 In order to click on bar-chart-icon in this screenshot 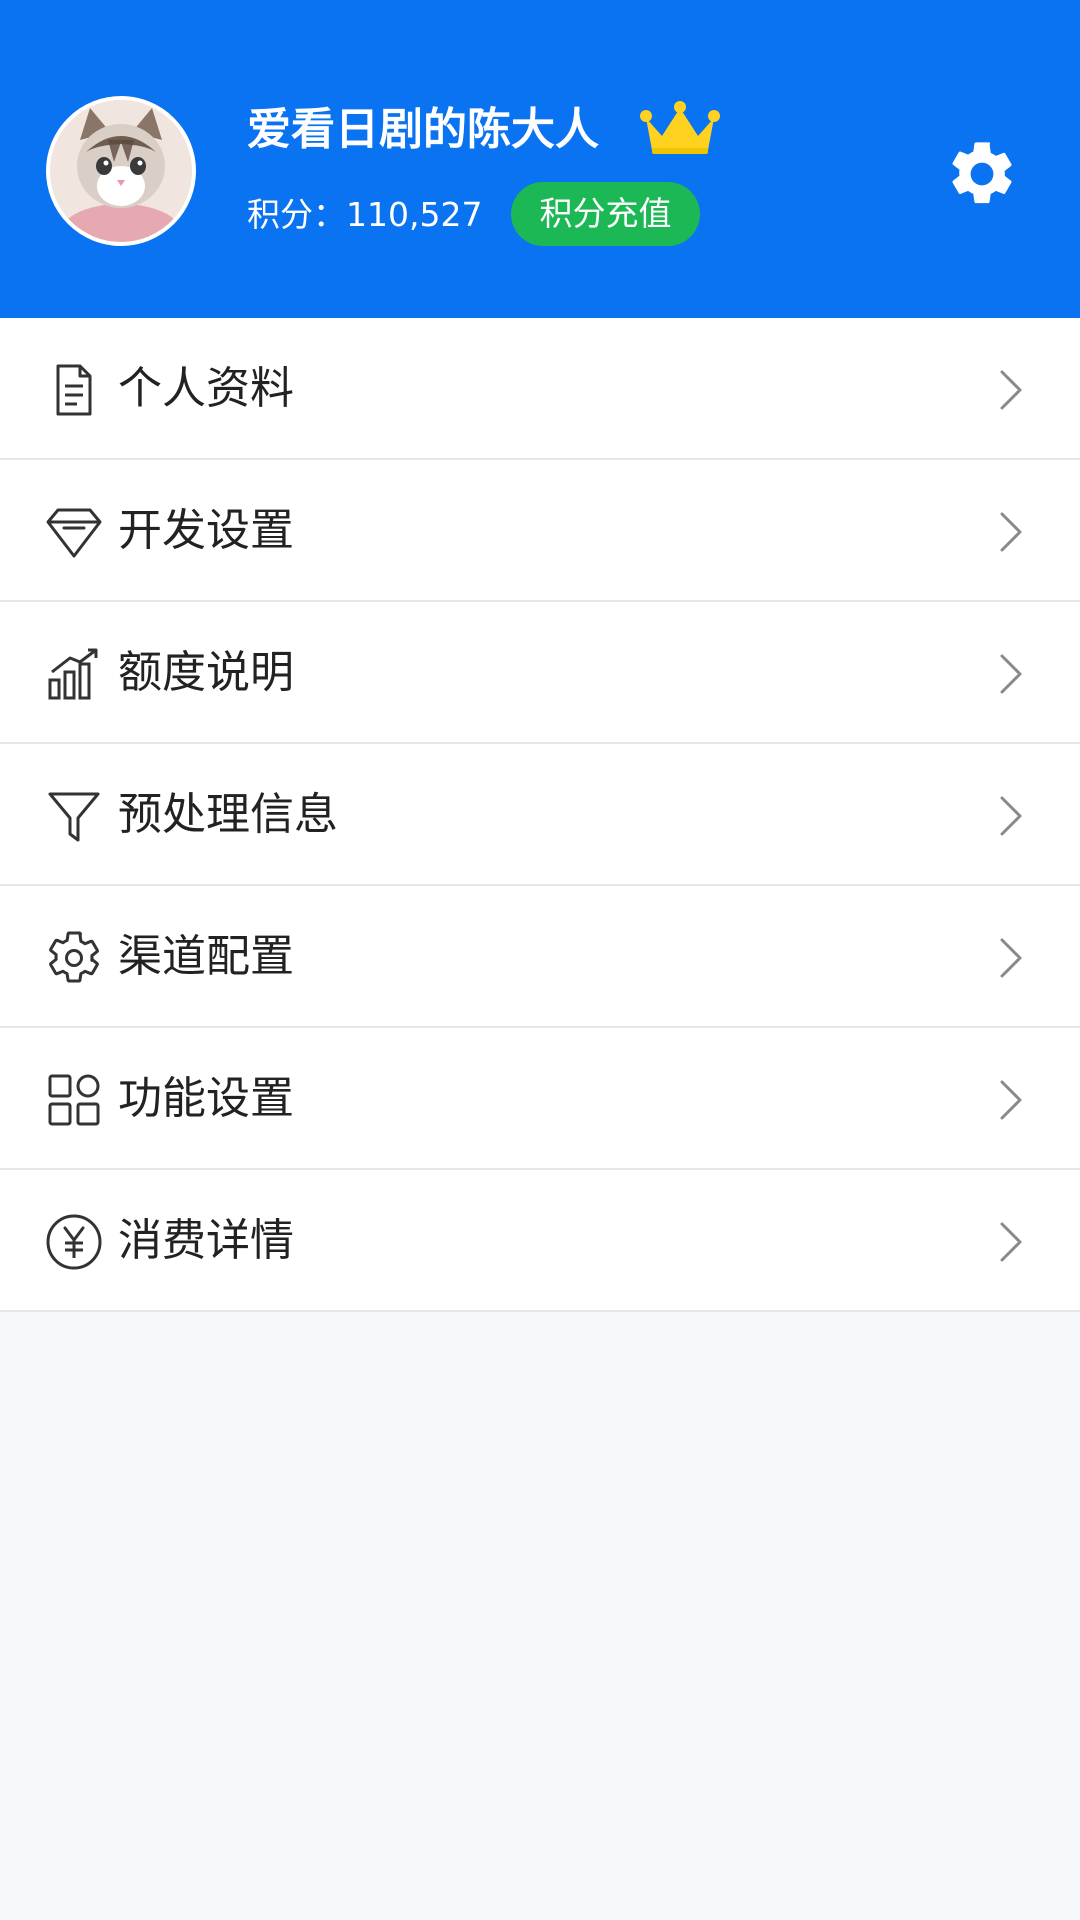, I will do `click(73, 674)`.